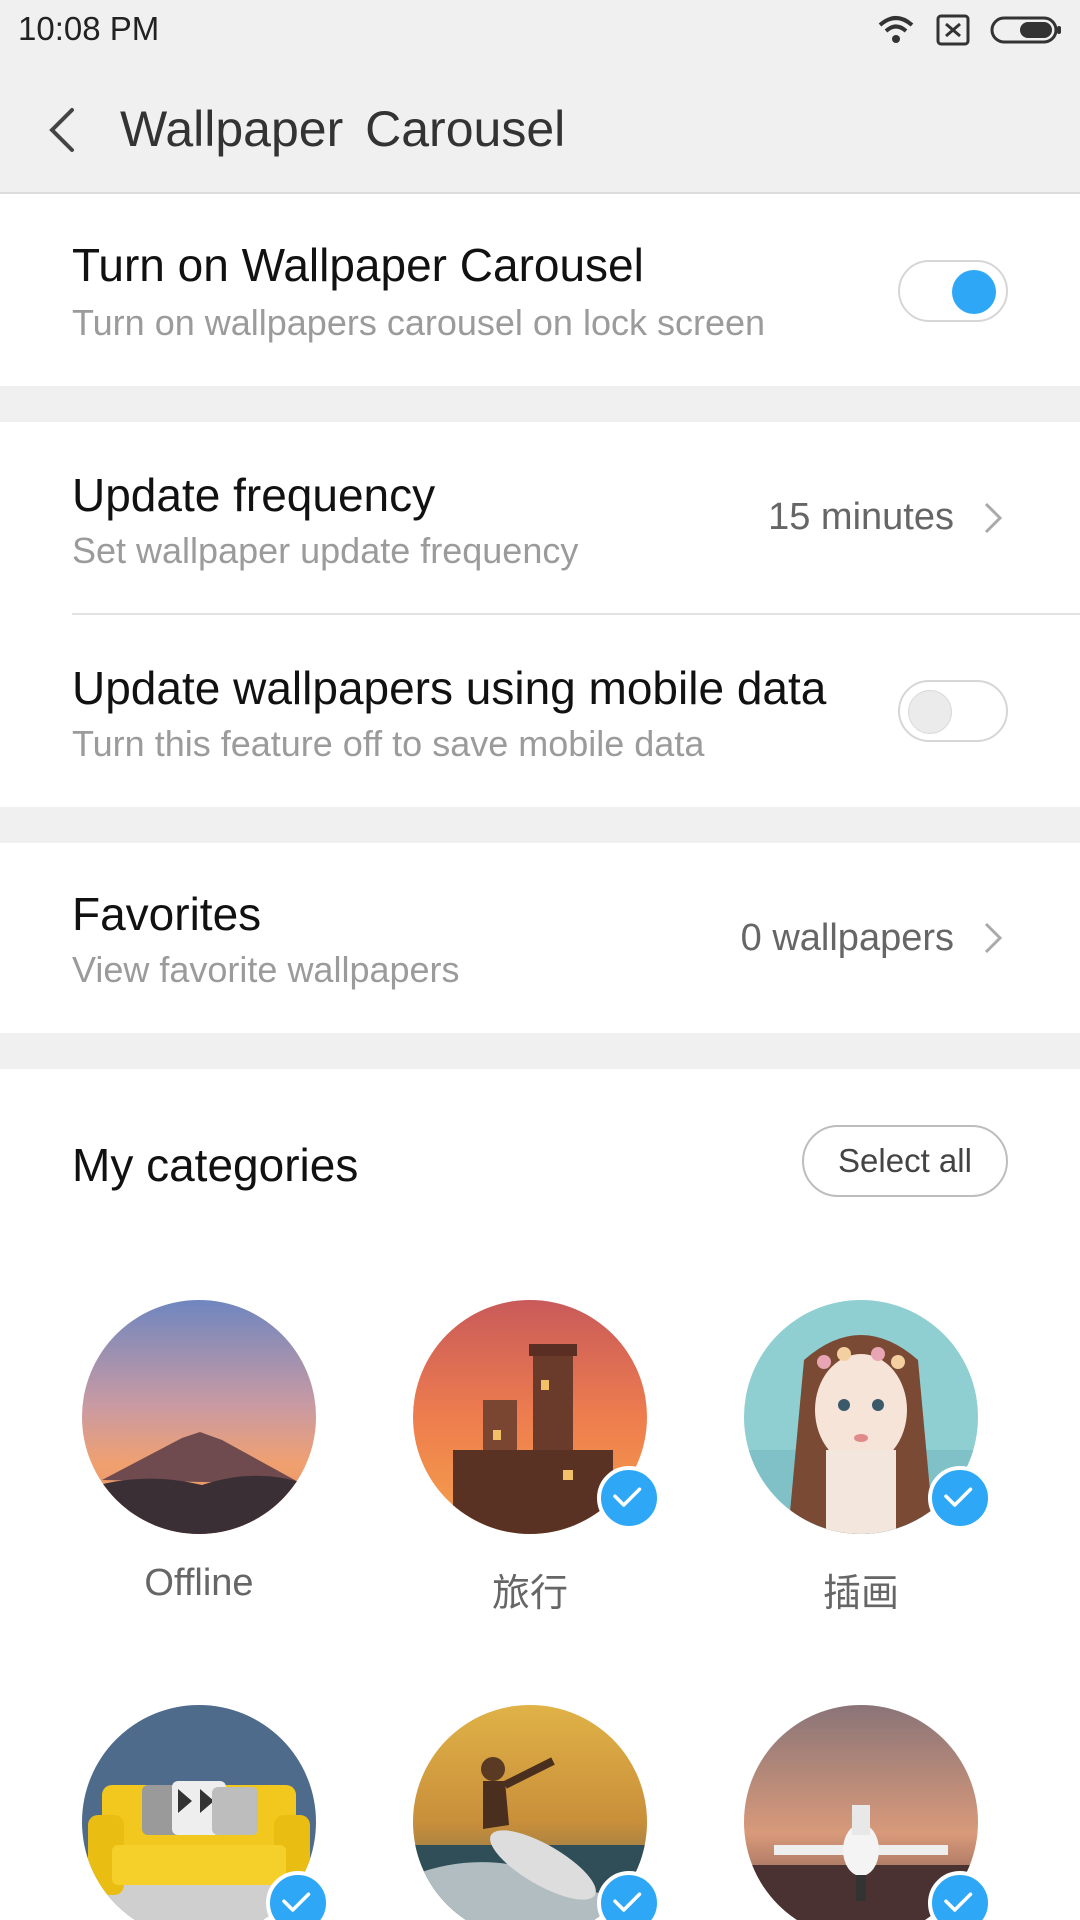 This screenshot has width=1080, height=1920. What do you see at coordinates (325, 550) in the screenshot?
I see `frequency-subtitle: Set wallpaper update frequency` at bounding box center [325, 550].